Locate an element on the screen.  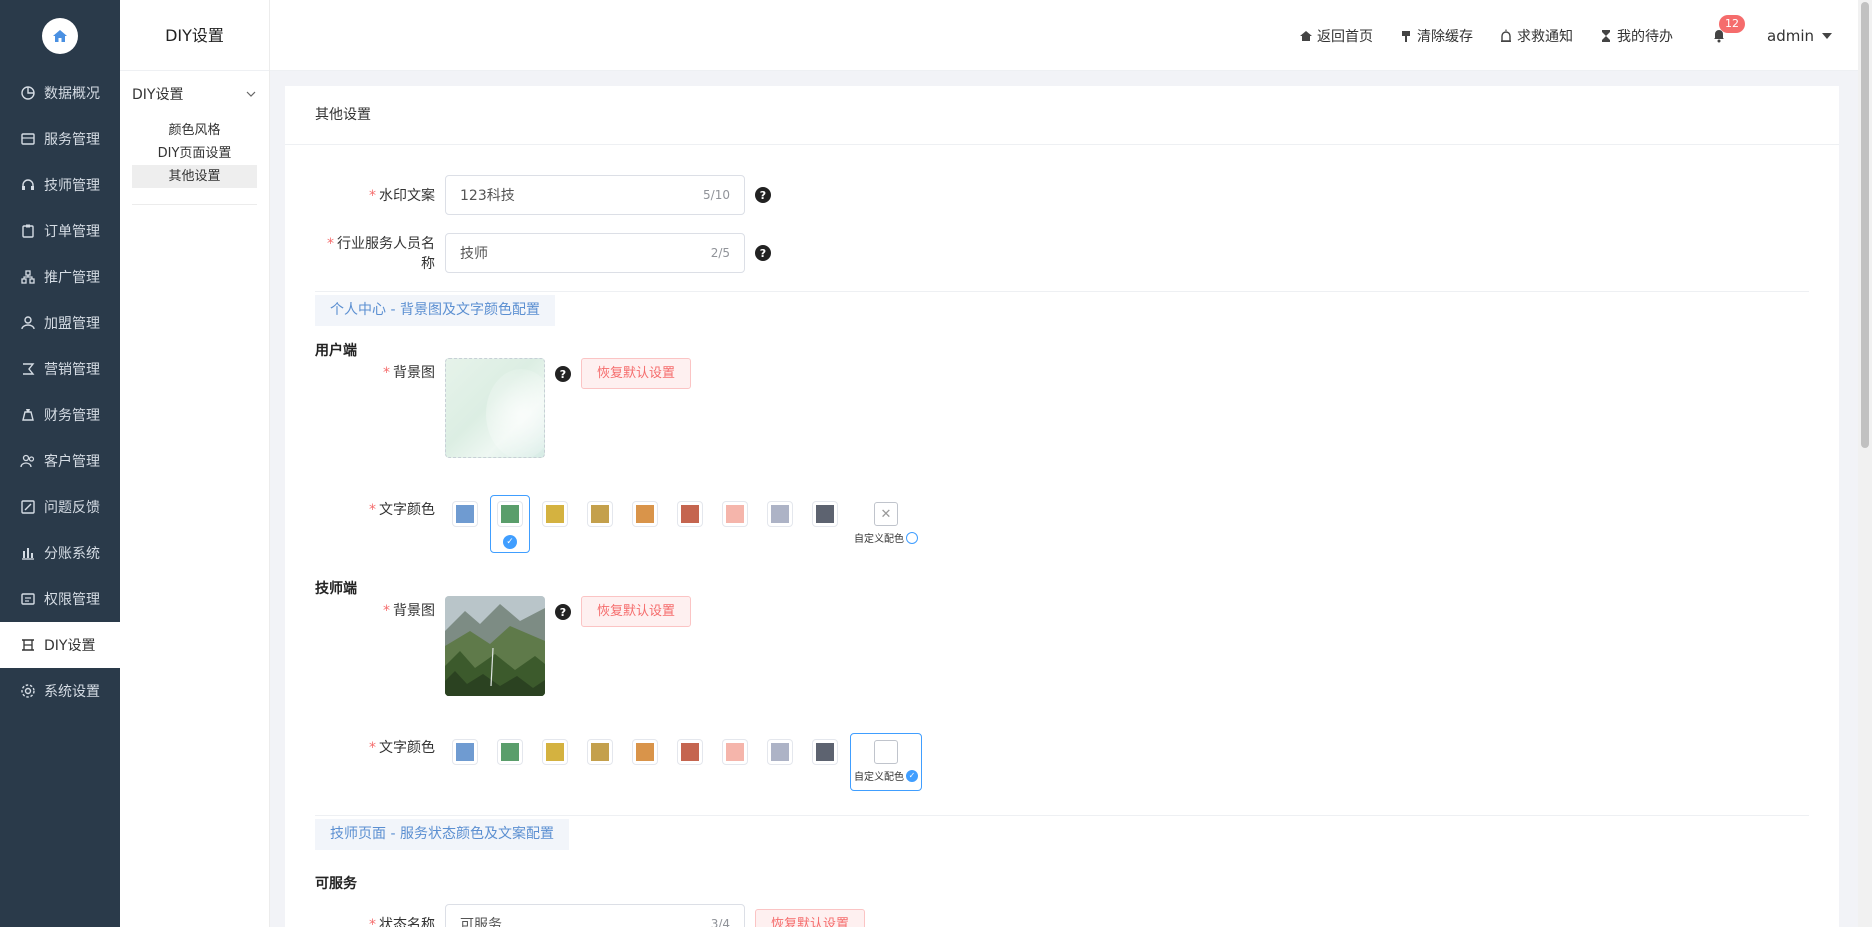
custom-color-picker: ✕ is located at coordinates (886, 514).